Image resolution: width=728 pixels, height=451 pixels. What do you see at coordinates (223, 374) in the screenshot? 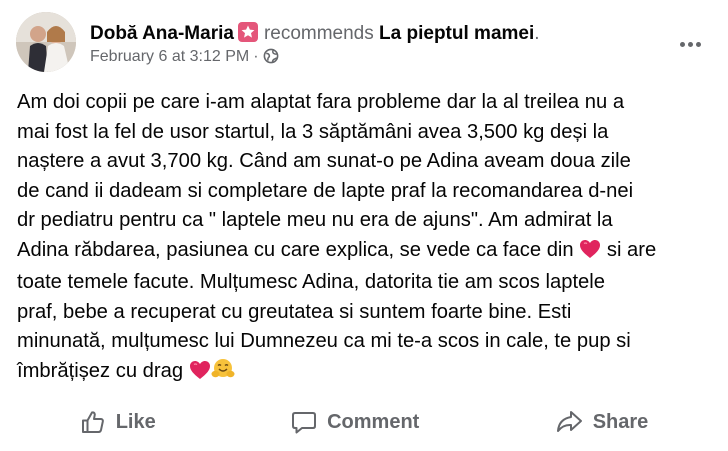
I see `hugging-face-icon` at bounding box center [223, 374].